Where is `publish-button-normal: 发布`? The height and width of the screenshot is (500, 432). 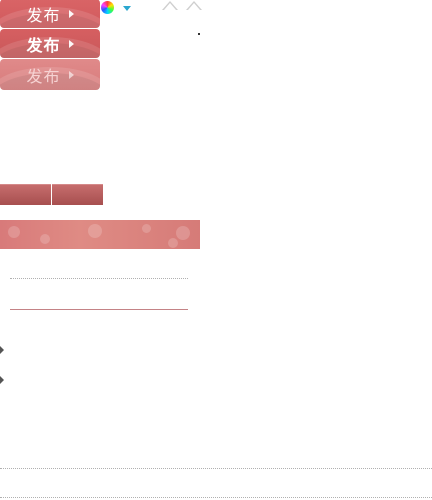 publish-button-normal: 发布 is located at coordinates (50, 14).